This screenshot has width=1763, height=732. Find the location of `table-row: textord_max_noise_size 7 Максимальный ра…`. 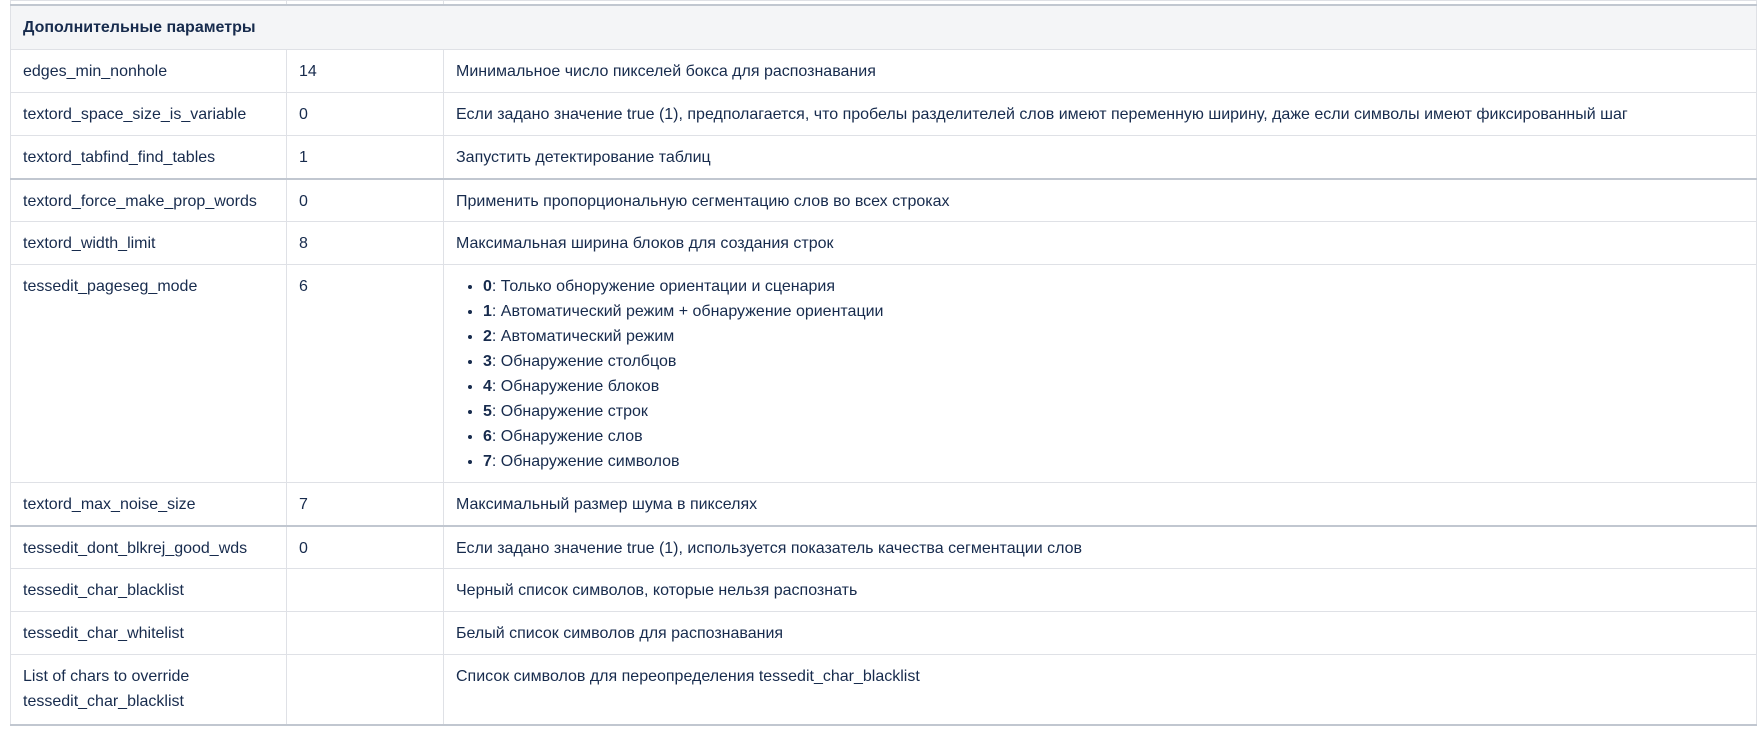

table-row: textord_max_noise_size 7 Максимальный ра… is located at coordinates (883, 504).